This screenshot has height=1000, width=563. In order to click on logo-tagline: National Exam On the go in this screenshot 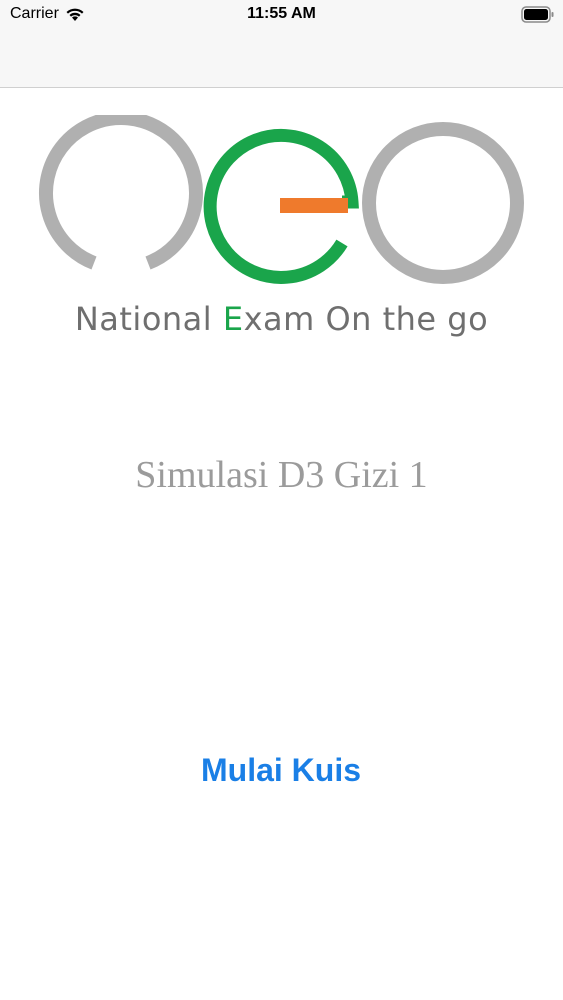, I will do `click(281, 319)`.